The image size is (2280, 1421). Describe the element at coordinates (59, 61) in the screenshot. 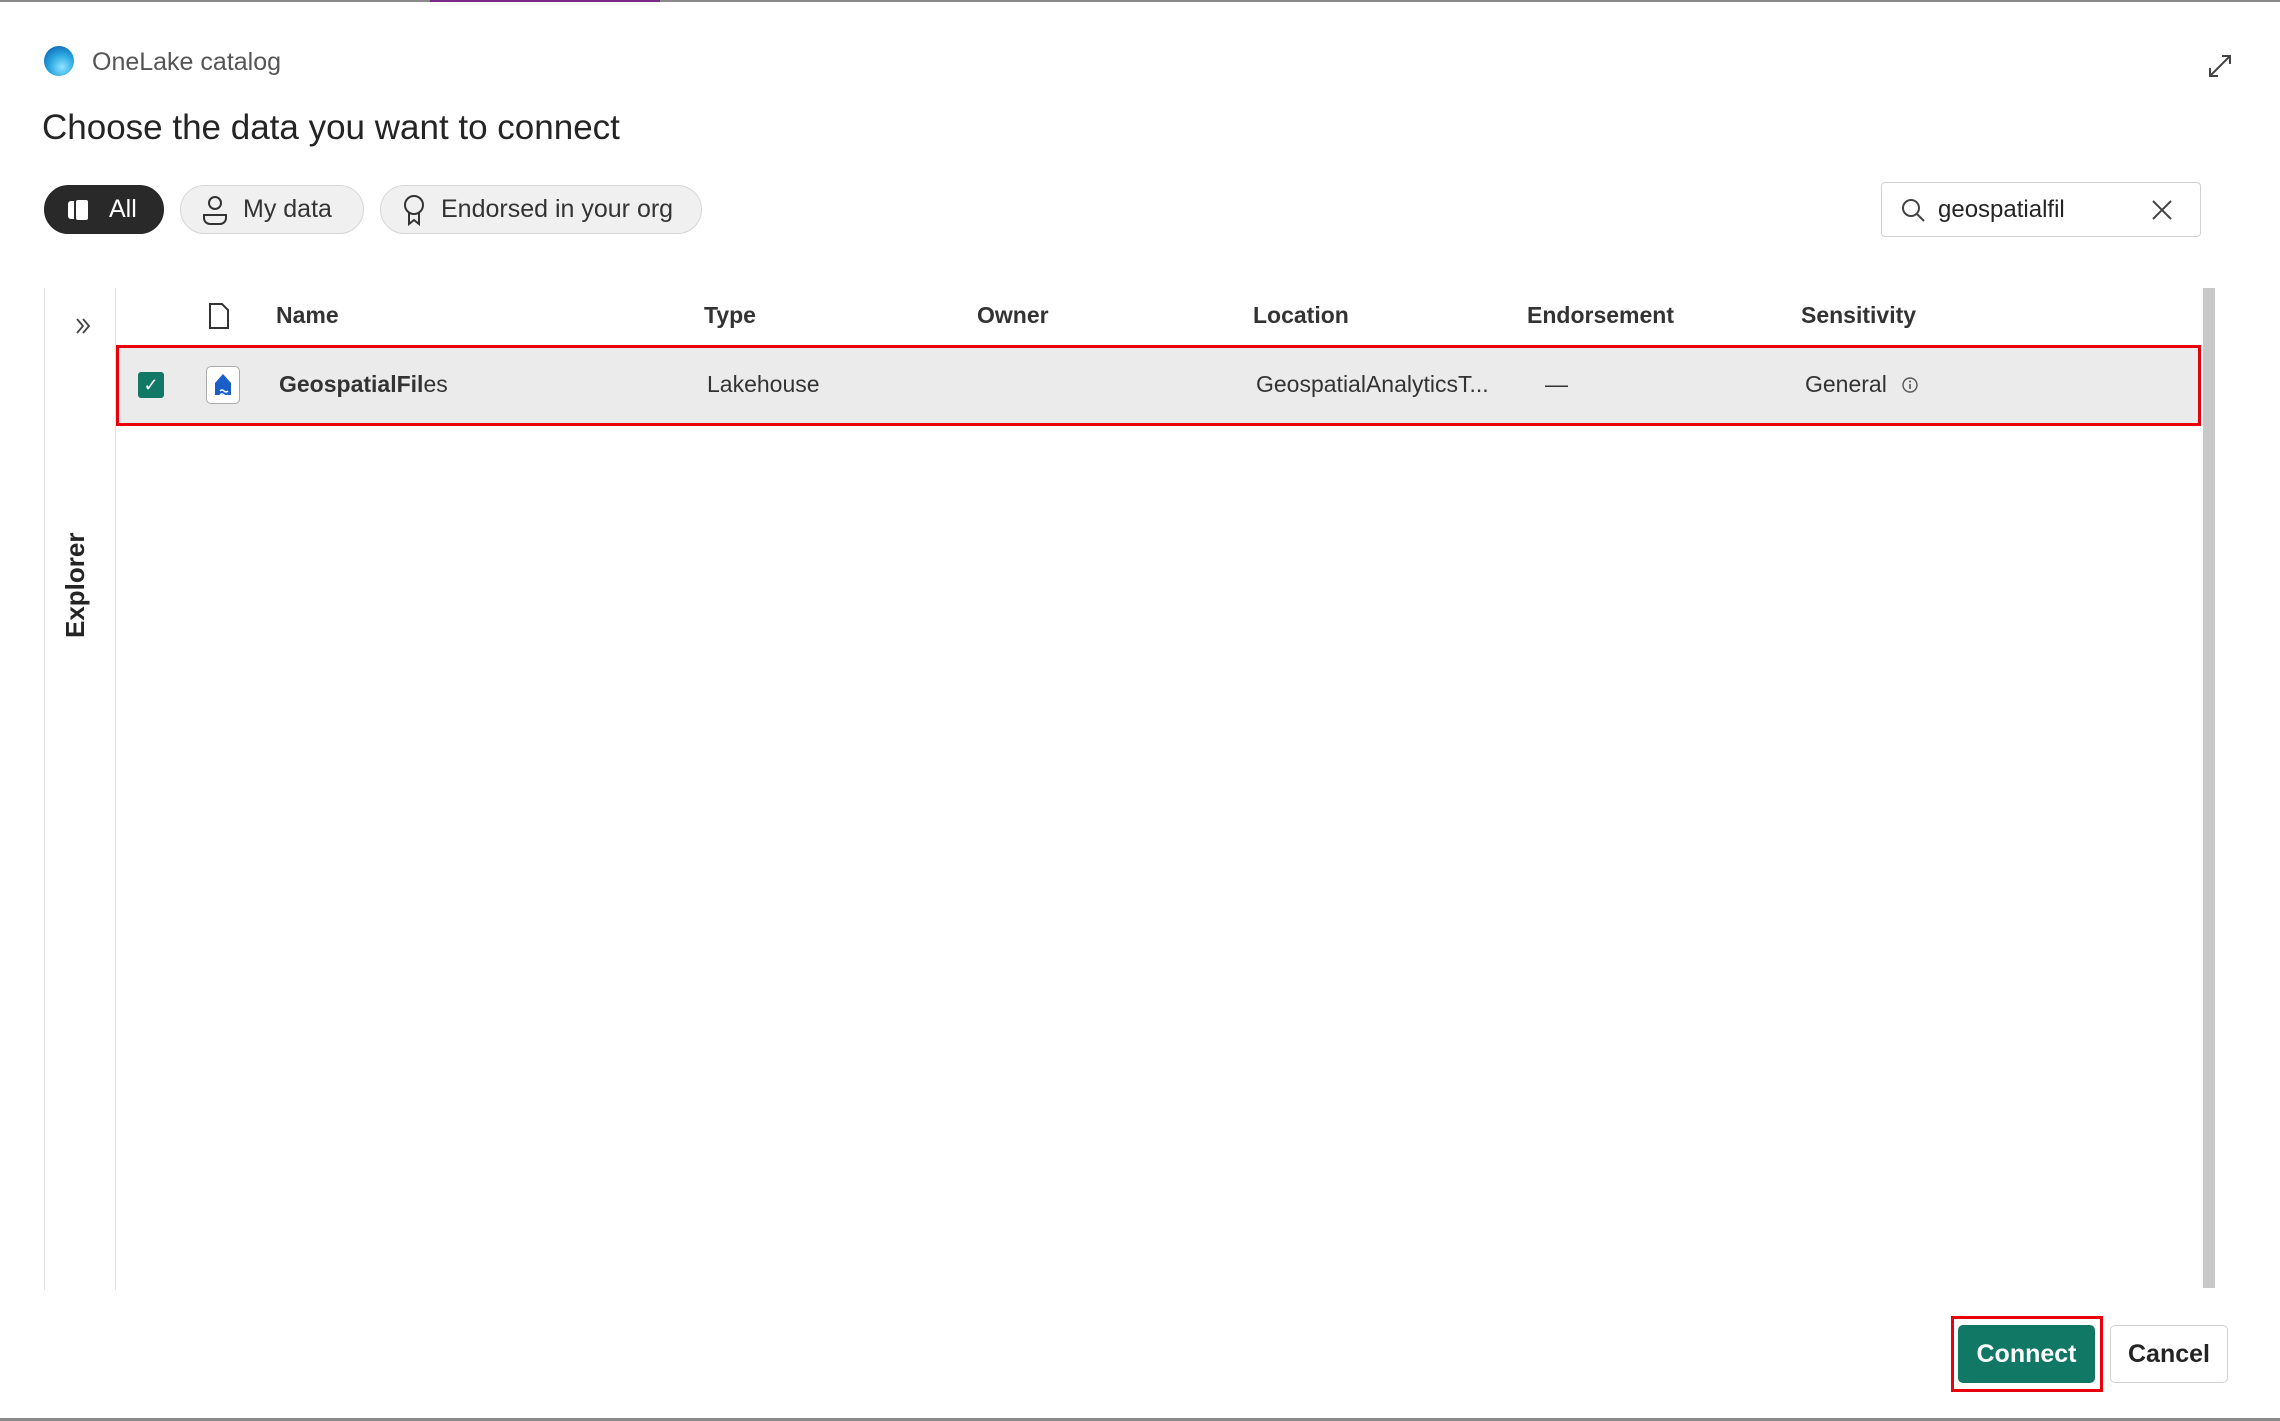

I see `onelake-logo-icon` at that location.